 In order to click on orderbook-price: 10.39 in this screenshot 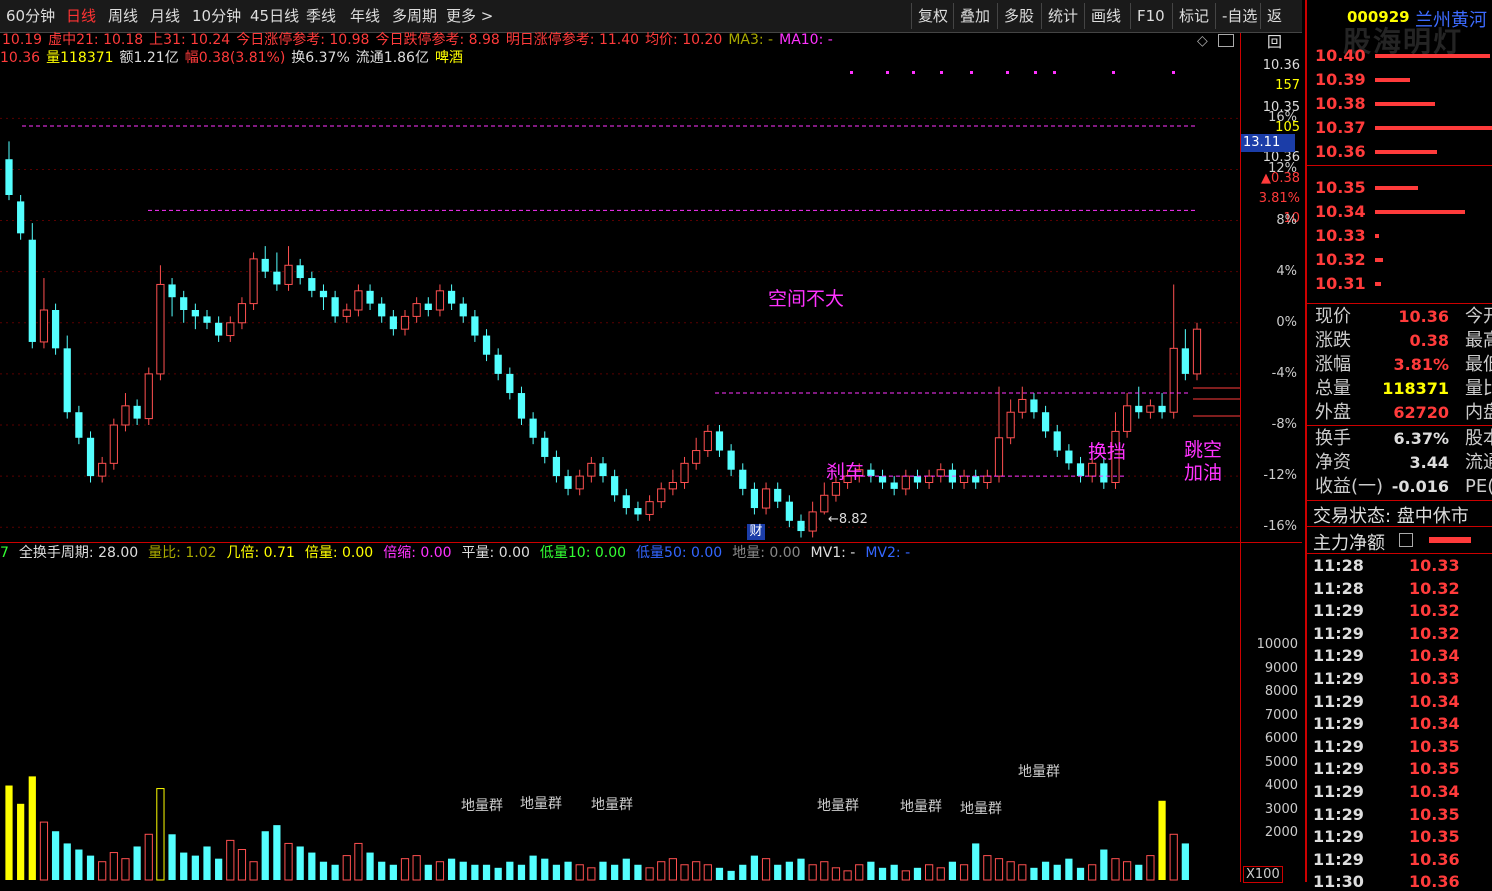, I will do `click(1340, 80)`.